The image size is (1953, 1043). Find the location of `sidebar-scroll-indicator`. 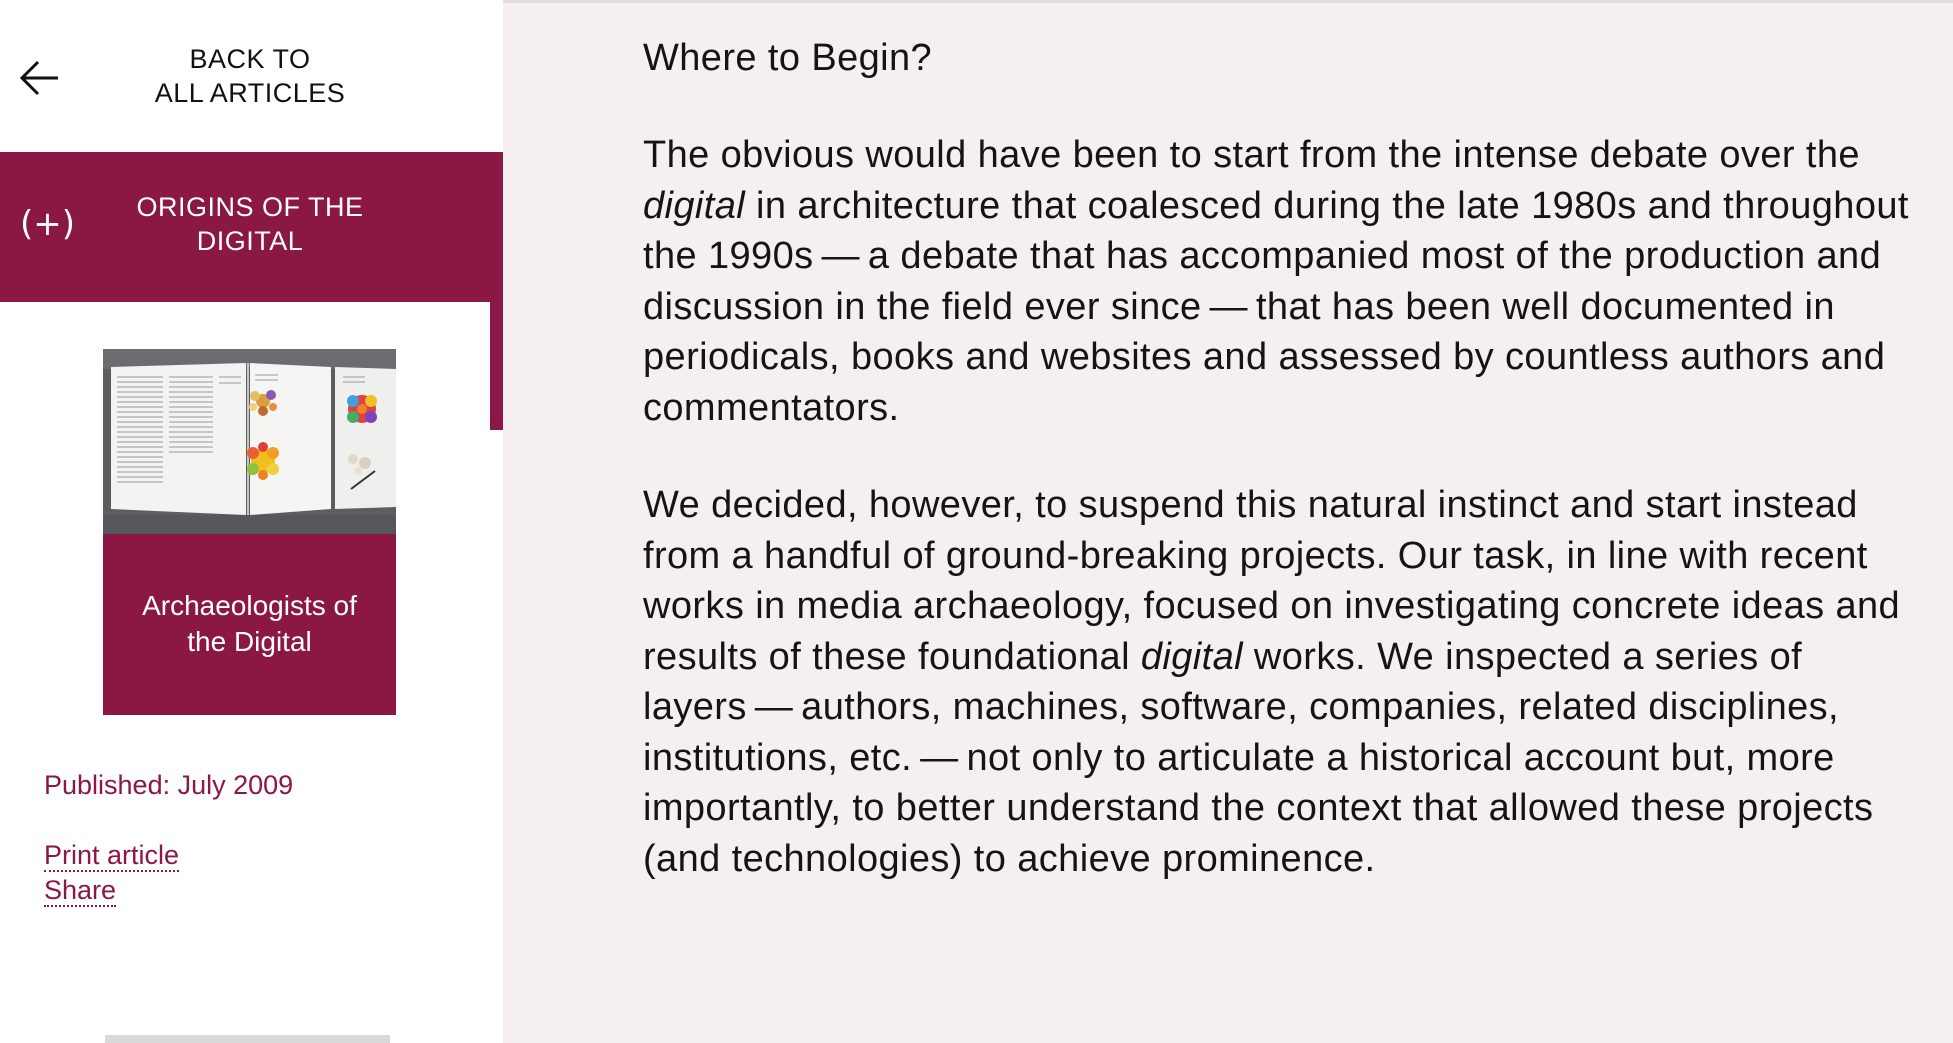

sidebar-scroll-indicator is located at coordinates (496, 366).